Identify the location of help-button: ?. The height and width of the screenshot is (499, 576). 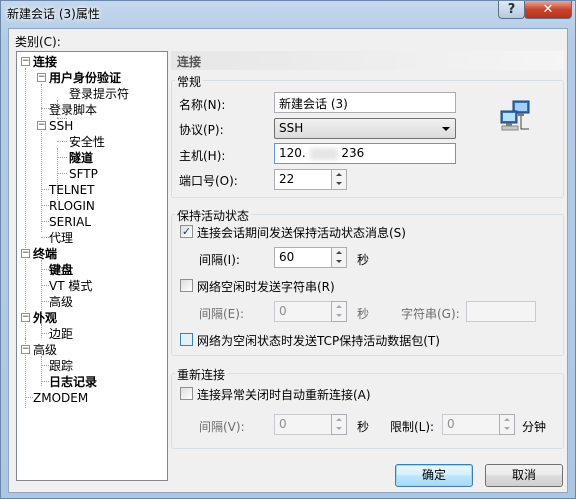
(511, 10).